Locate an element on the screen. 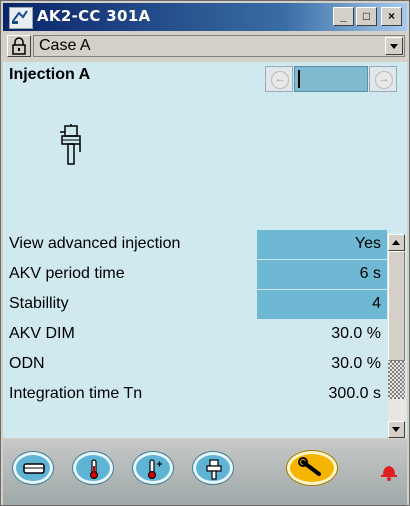 The height and width of the screenshot is (506, 410). param-label: ODN is located at coordinates (27, 363).